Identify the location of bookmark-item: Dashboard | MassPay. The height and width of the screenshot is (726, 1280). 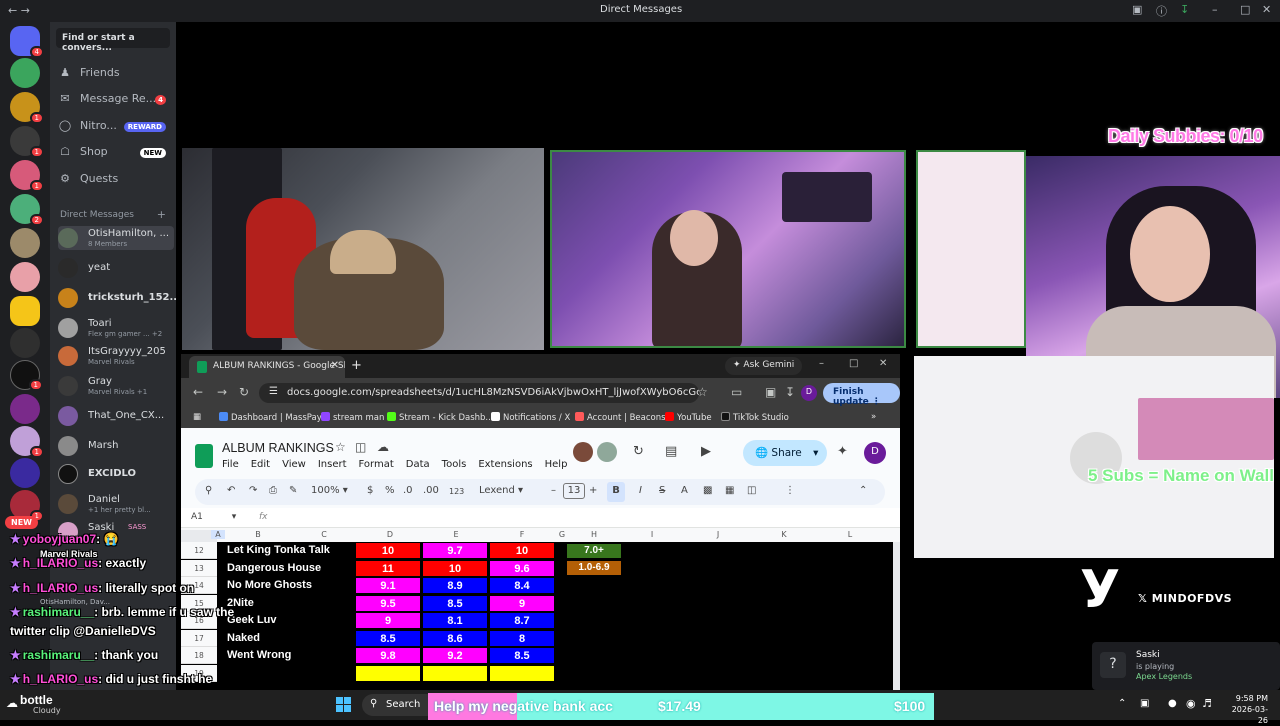
(270, 417).